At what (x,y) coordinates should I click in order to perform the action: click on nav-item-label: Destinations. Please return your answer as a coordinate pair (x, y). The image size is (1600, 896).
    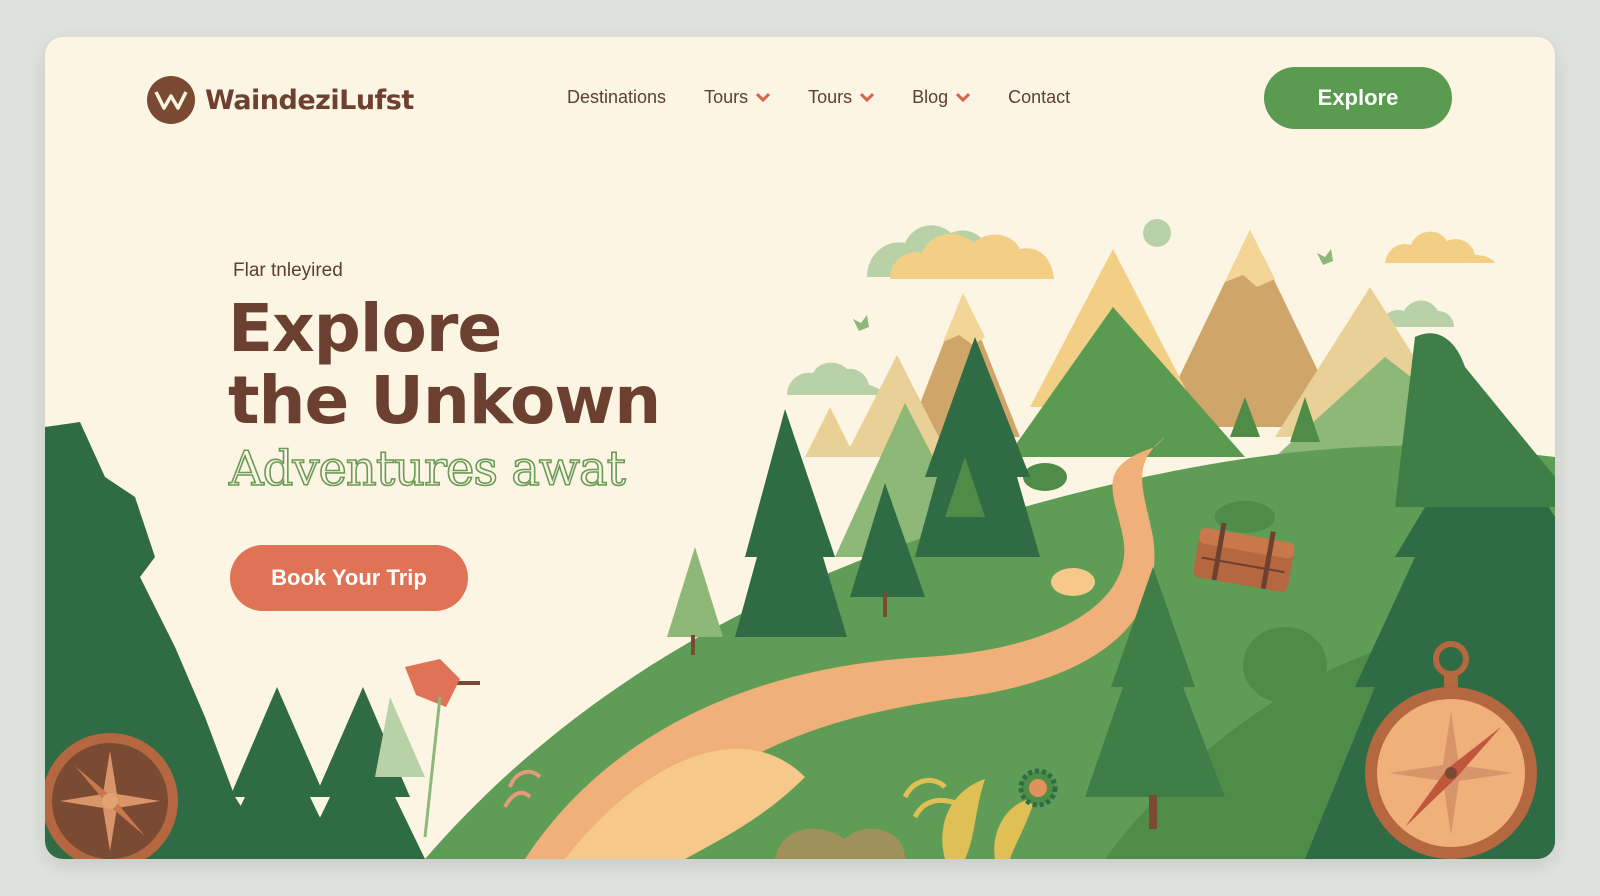
    Looking at the image, I should click on (617, 96).